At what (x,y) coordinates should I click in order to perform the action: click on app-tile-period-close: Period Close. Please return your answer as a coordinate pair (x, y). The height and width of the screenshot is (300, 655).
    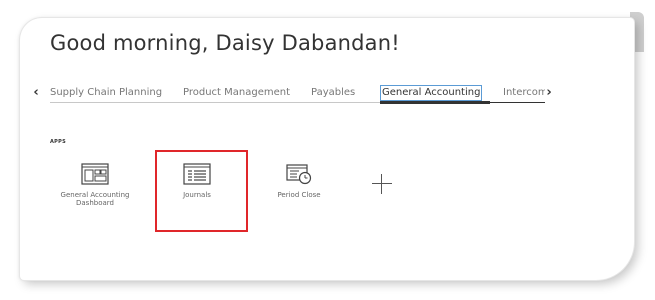
    Looking at the image, I should click on (299, 203).